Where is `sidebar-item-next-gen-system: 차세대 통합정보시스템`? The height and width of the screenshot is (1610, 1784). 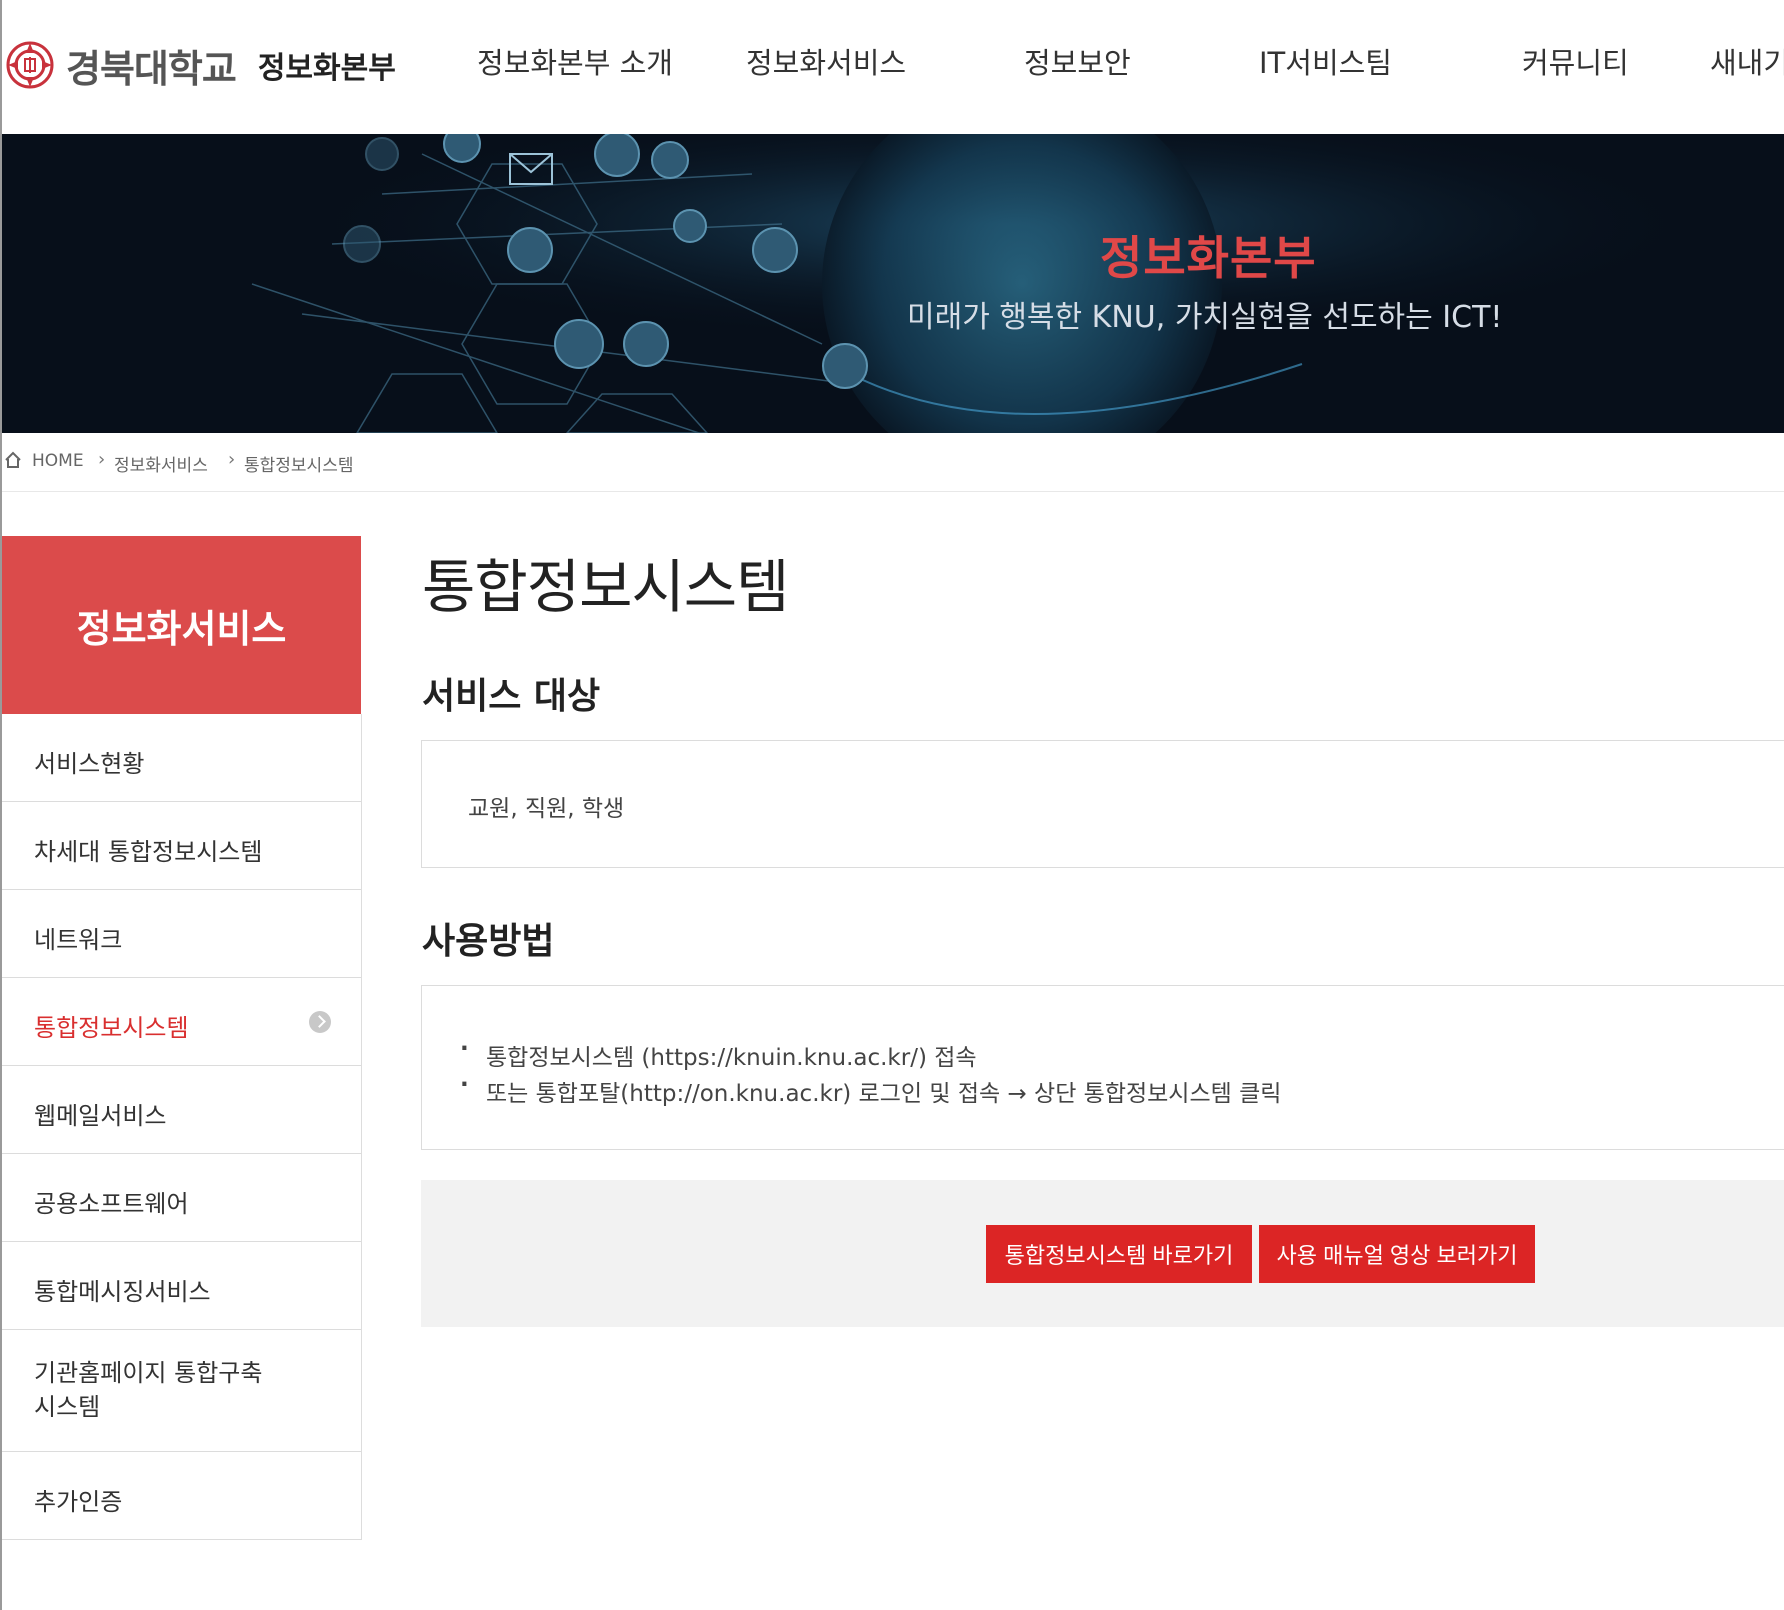 sidebar-item-next-gen-system: 차세대 통합정보시스템 is located at coordinates (181, 846).